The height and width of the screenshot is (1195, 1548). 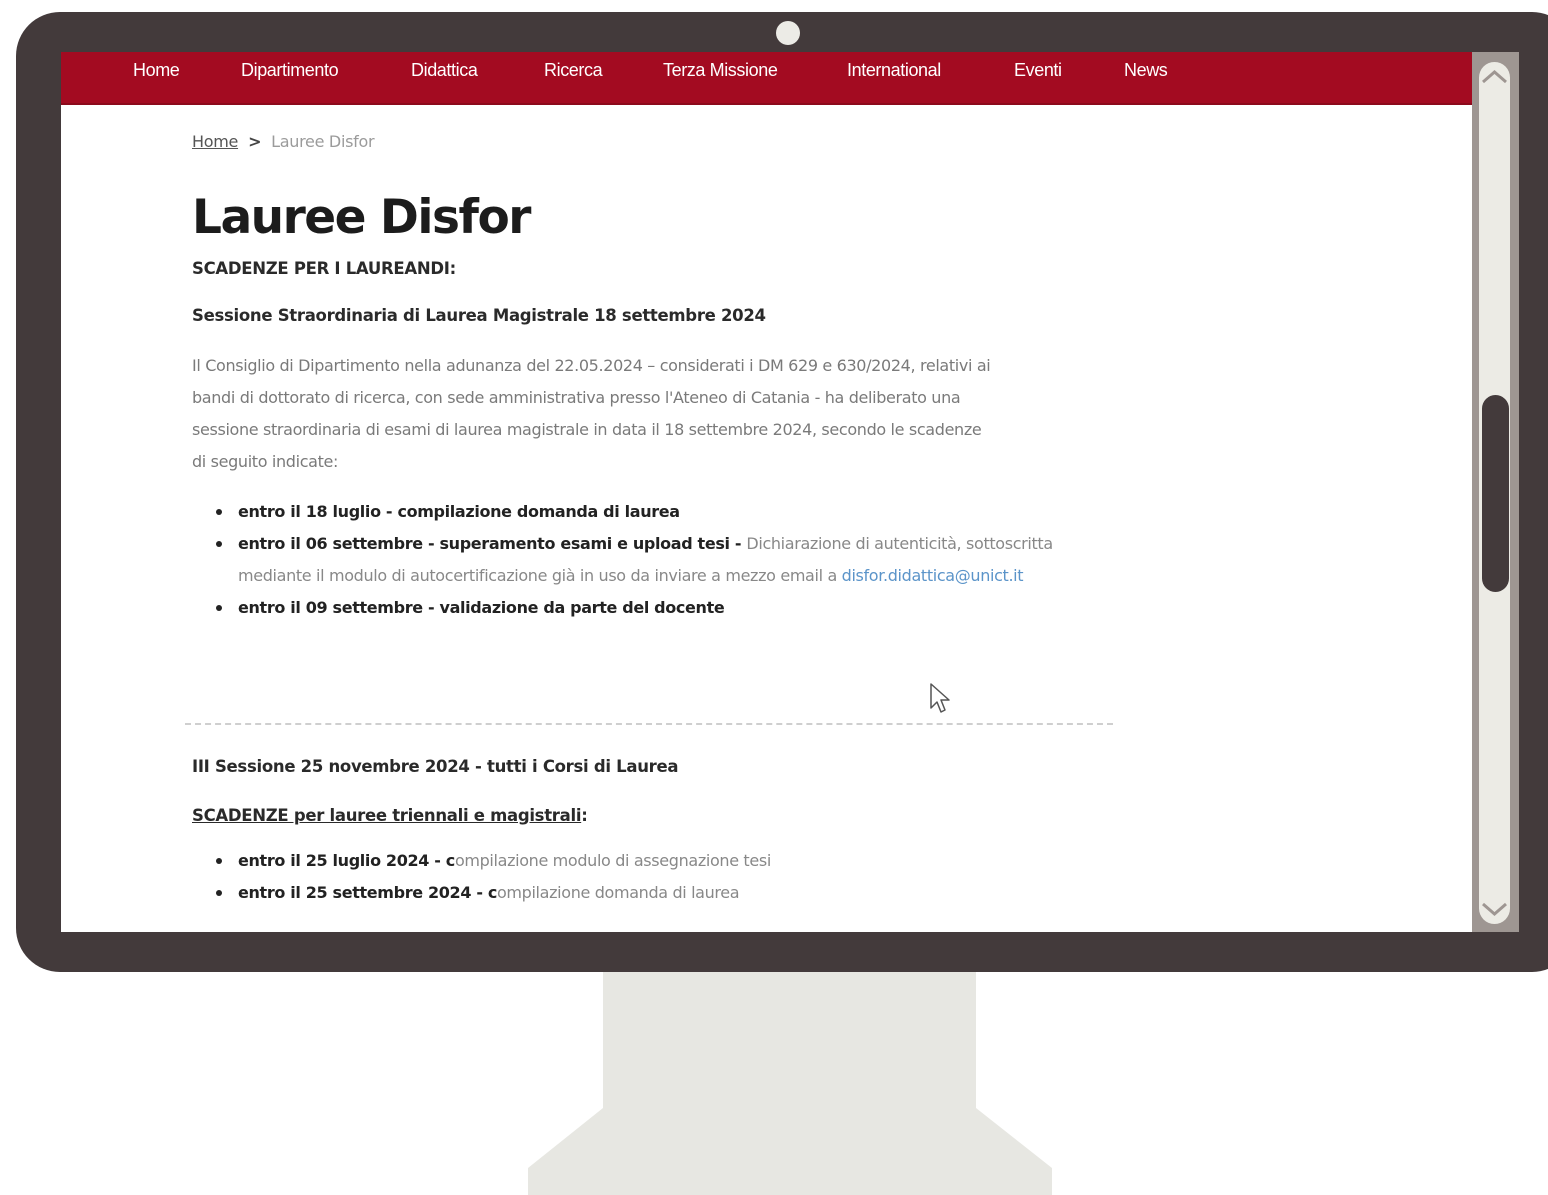 What do you see at coordinates (324, 268) in the screenshot?
I see `deadlines-heading: SCADENZE PER I LAUREANDI:` at bounding box center [324, 268].